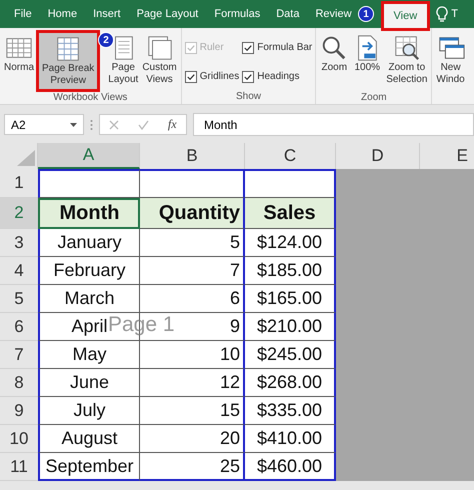  I want to click on table-cell: May, so click(89, 355).